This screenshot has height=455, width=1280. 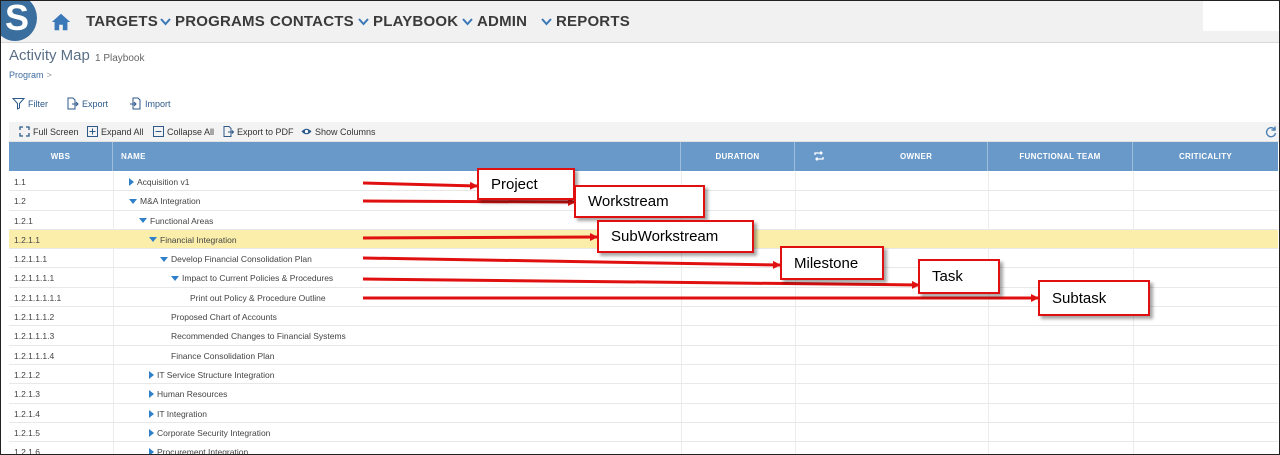 What do you see at coordinates (1205, 156) in the screenshot?
I see `column-header-criticality: CRITICALITY` at bounding box center [1205, 156].